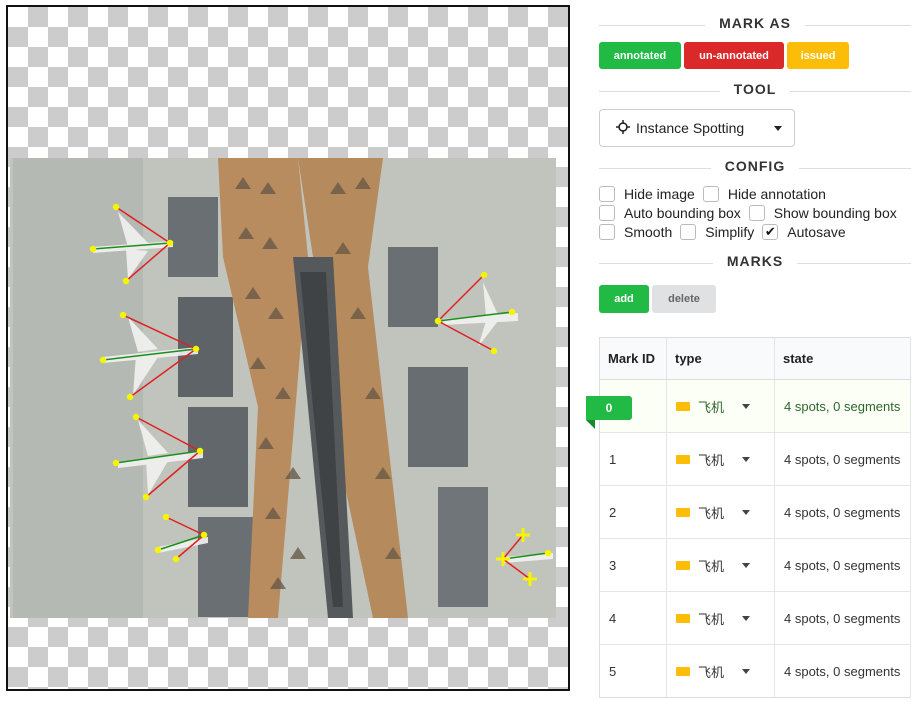 The height and width of the screenshot is (705, 920). What do you see at coordinates (684, 299) in the screenshot?
I see `delete-mark-button: delete` at bounding box center [684, 299].